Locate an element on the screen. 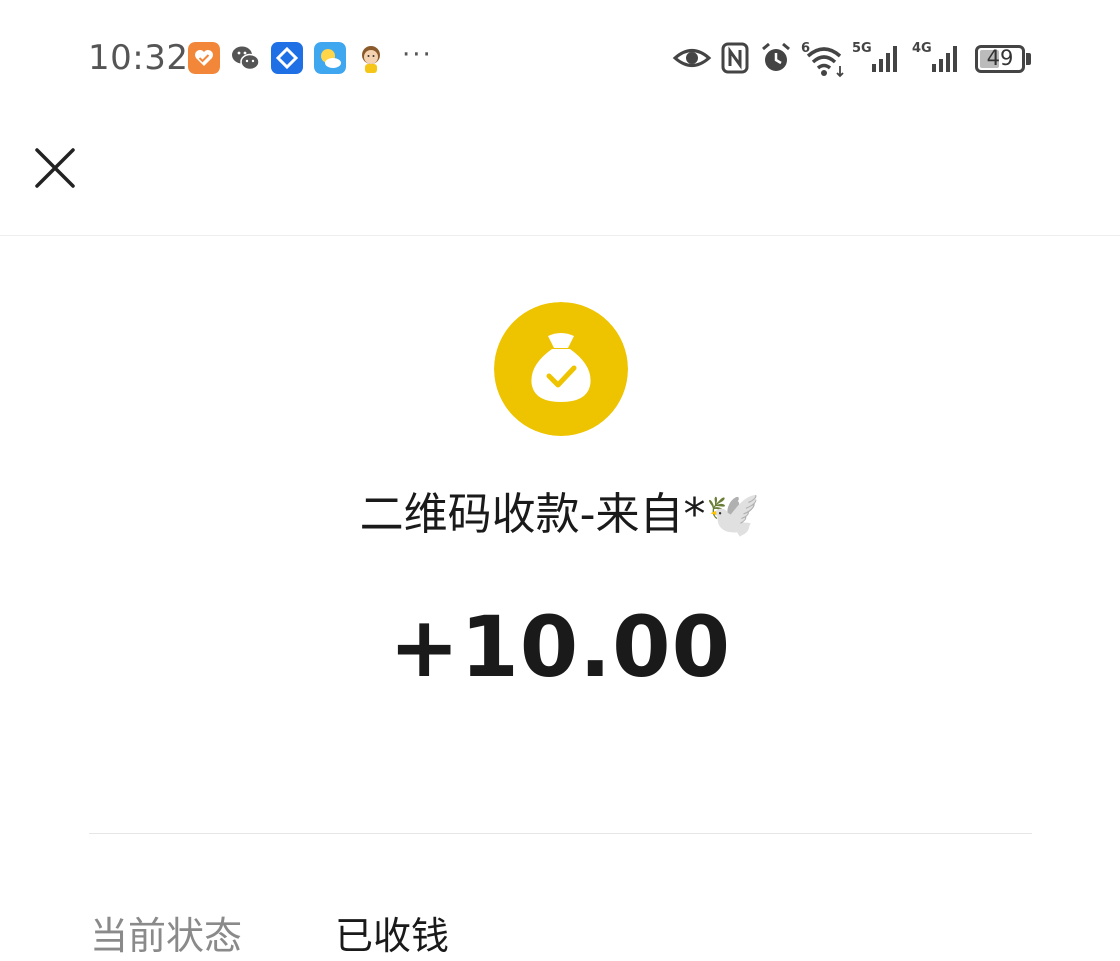  status-label: 当前状态 is located at coordinates (166, 936).